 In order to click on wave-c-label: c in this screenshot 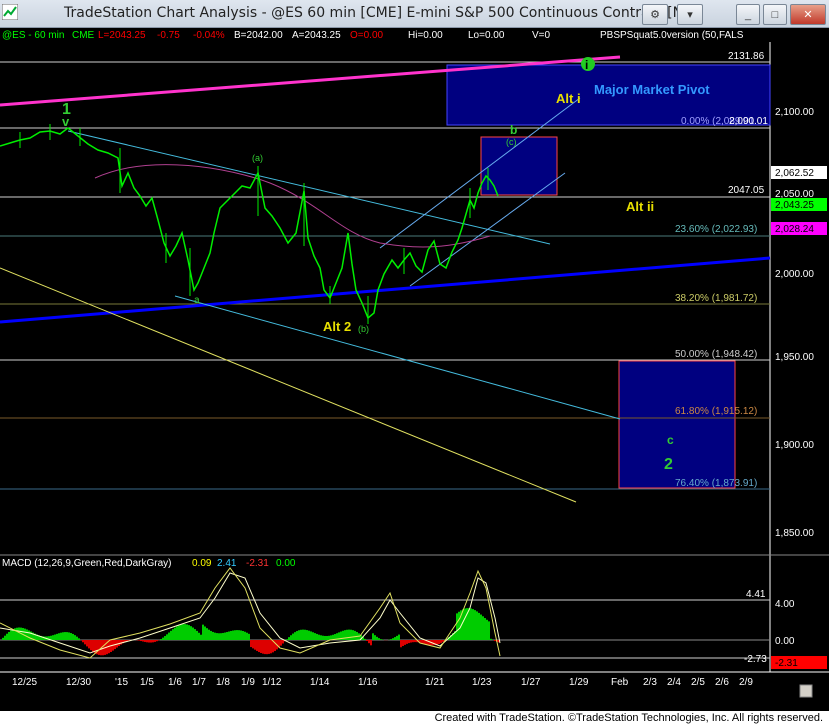, I will do `click(670, 440)`.